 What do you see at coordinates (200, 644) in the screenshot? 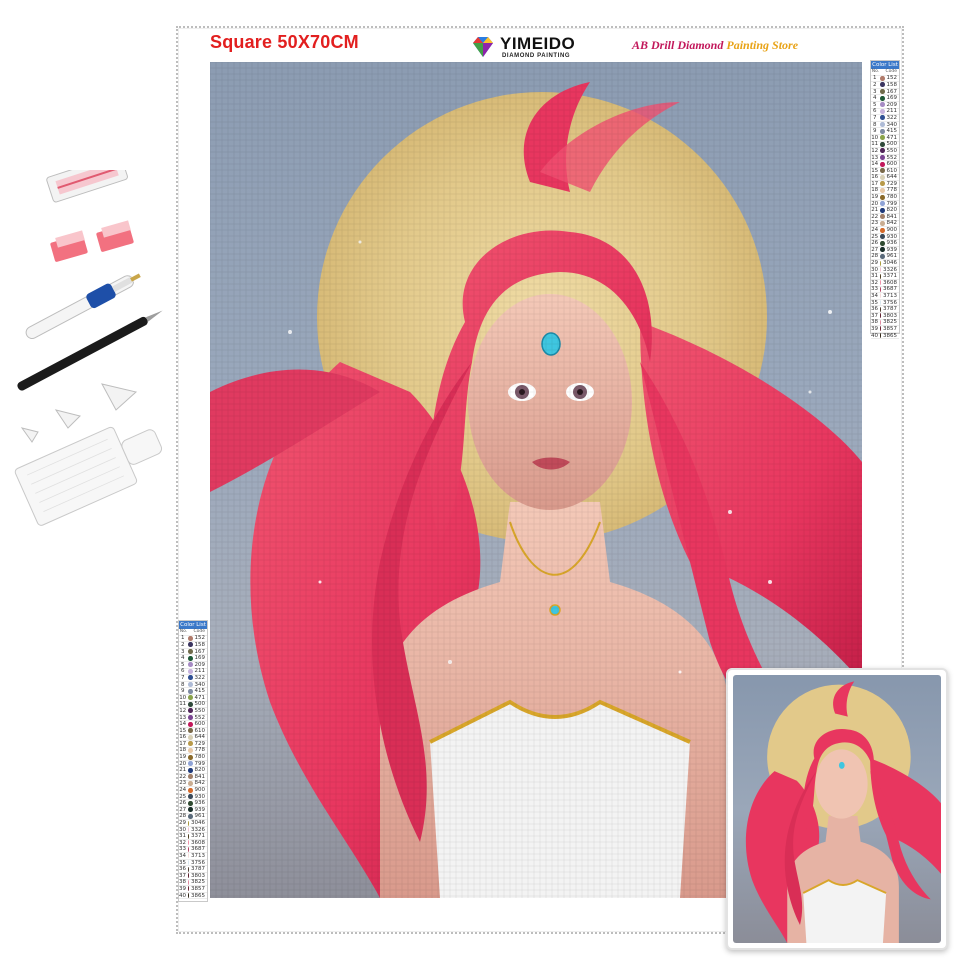
I see `color-list-row-code: 158` at bounding box center [200, 644].